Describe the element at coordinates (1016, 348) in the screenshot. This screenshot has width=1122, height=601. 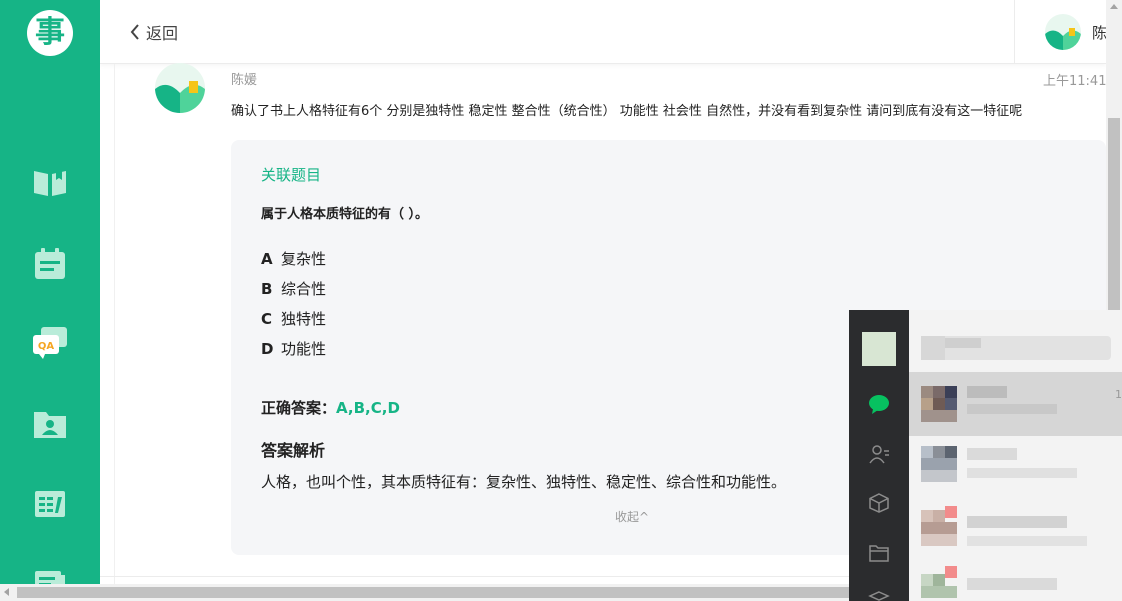
I see `chat-search-input` at that location.